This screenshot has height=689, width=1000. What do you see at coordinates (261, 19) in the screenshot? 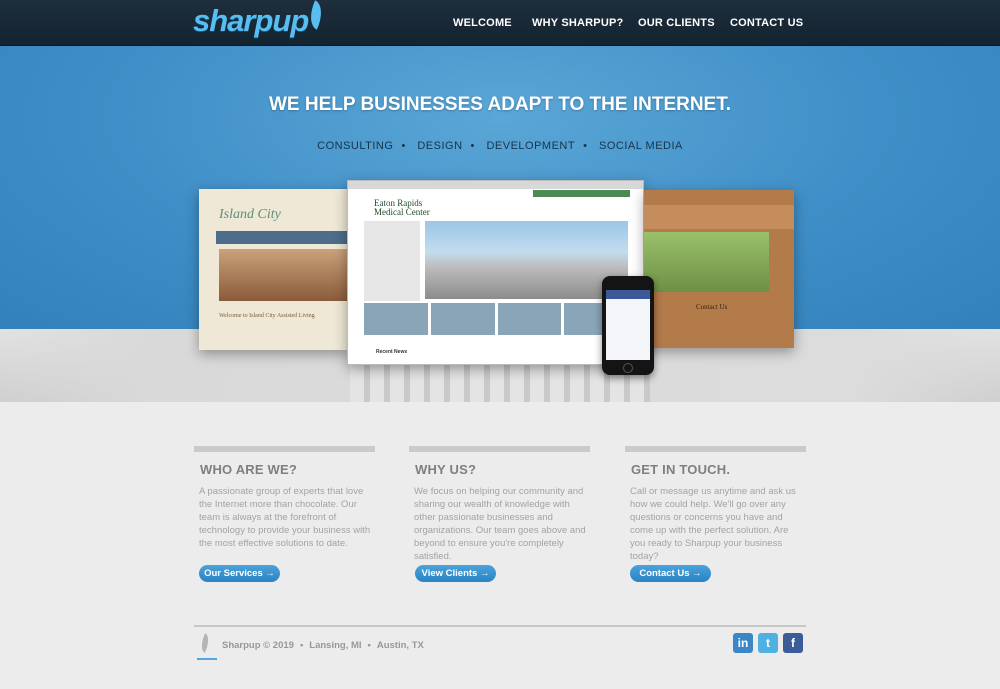
I see `brand-logo: sharpup` at bounding box center [261, 19].